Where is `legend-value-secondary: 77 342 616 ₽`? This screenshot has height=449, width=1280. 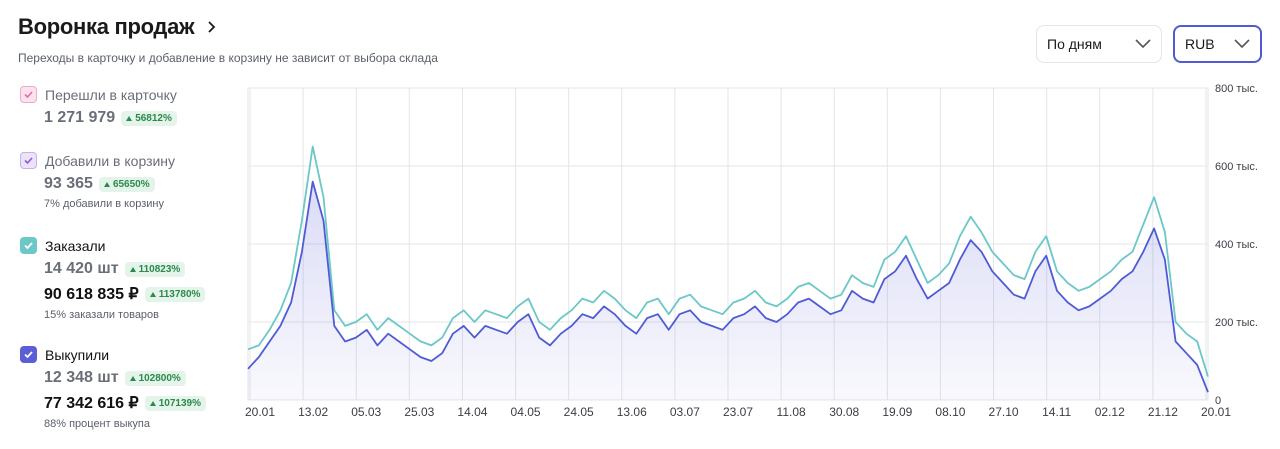
legend-value-secondary: 77 342 616 ₽ is located at coordinates (91, 403).